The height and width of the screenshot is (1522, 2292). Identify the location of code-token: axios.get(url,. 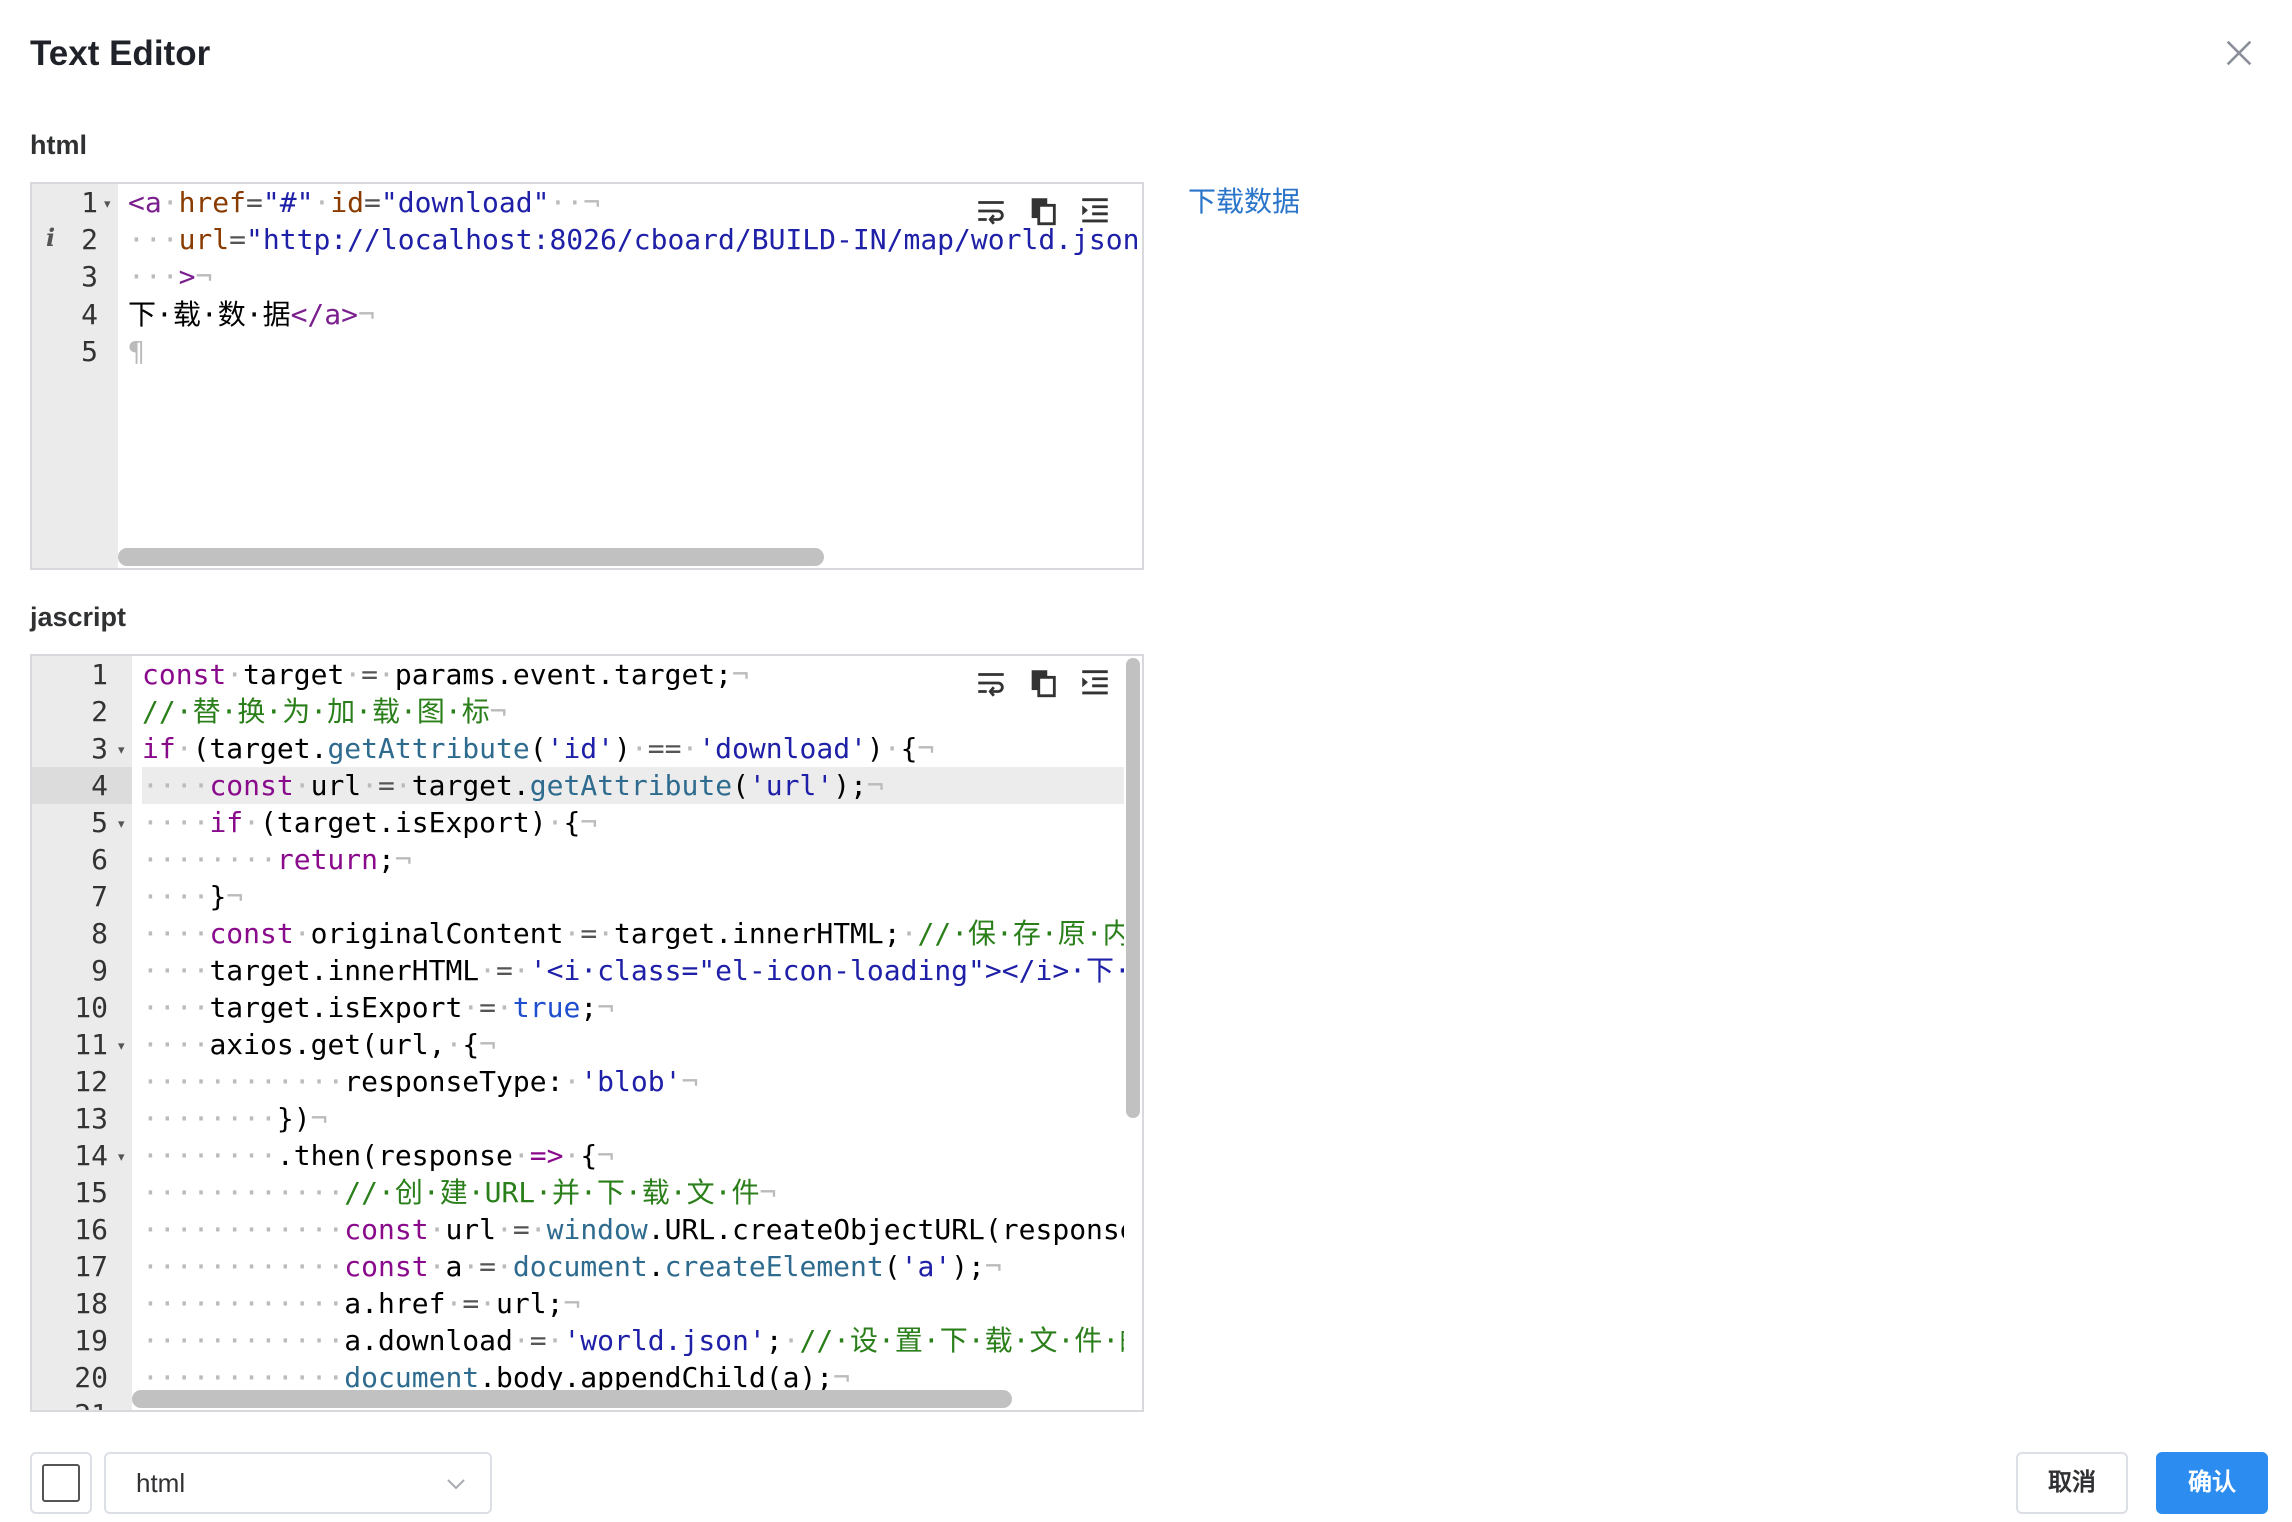
(327, 1044).